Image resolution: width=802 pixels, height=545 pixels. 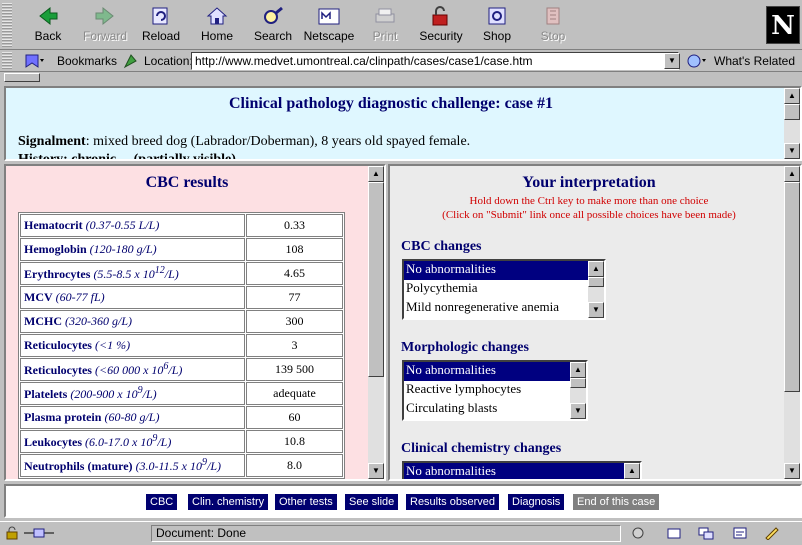 I want to click on nav-results-observed-button: Results observed, so click(x=452, y=502).